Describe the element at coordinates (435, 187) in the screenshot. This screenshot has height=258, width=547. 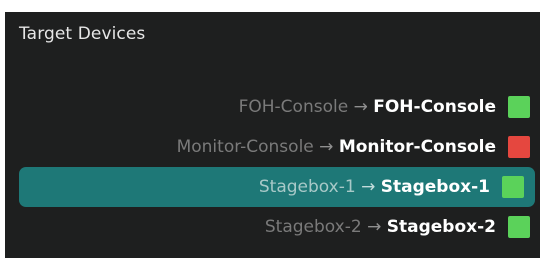
I see `target-device-label: Stagebox-1` at that location.